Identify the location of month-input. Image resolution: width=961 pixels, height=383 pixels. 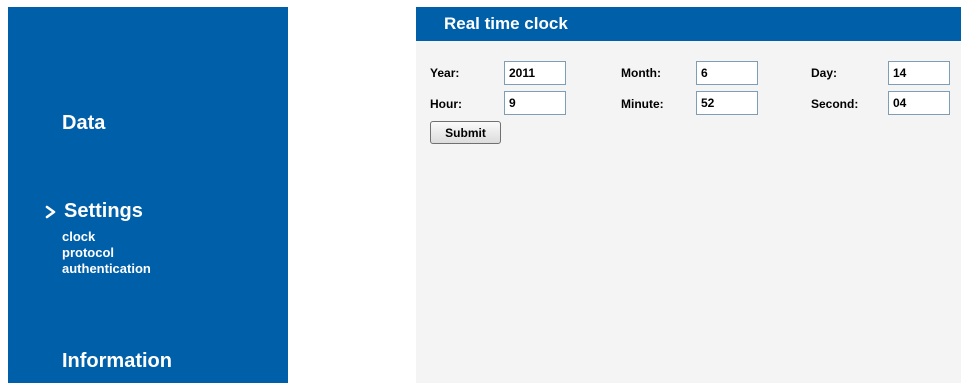
(727, 73).